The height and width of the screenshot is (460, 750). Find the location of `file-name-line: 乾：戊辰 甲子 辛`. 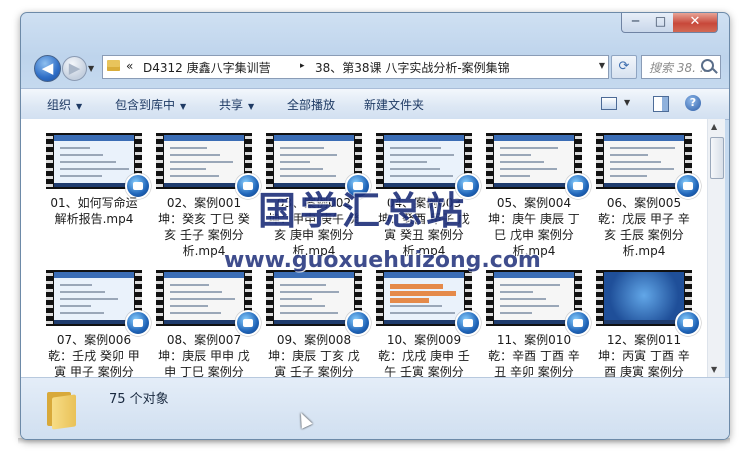

file-name-line: 乾：戊辰 甲子 辛 is located at coordinates (644, 219).